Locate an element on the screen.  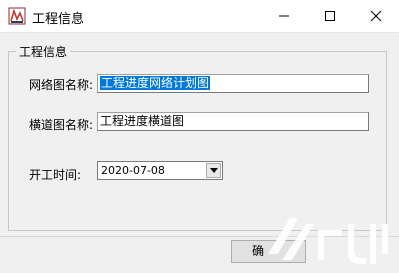
dropdown-button is located at coordinates (213, 170).